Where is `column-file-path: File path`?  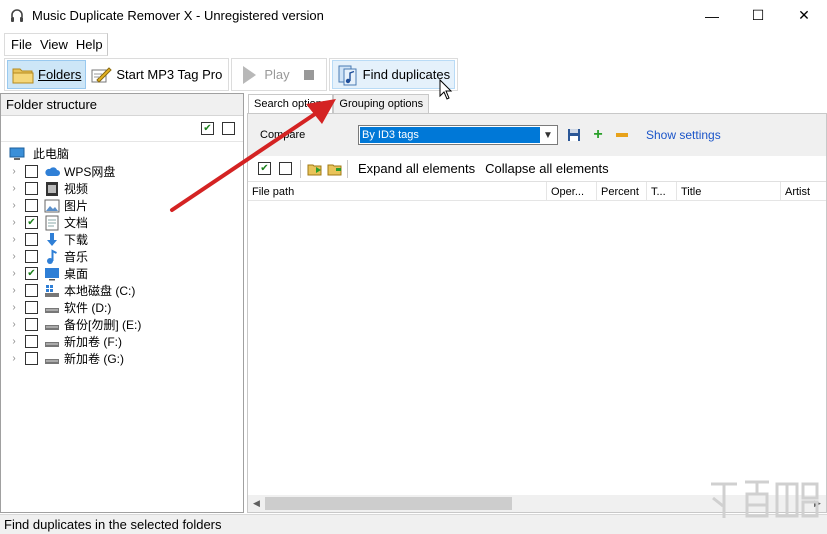
column-file-path: File path is located at coordinates (397, 191).